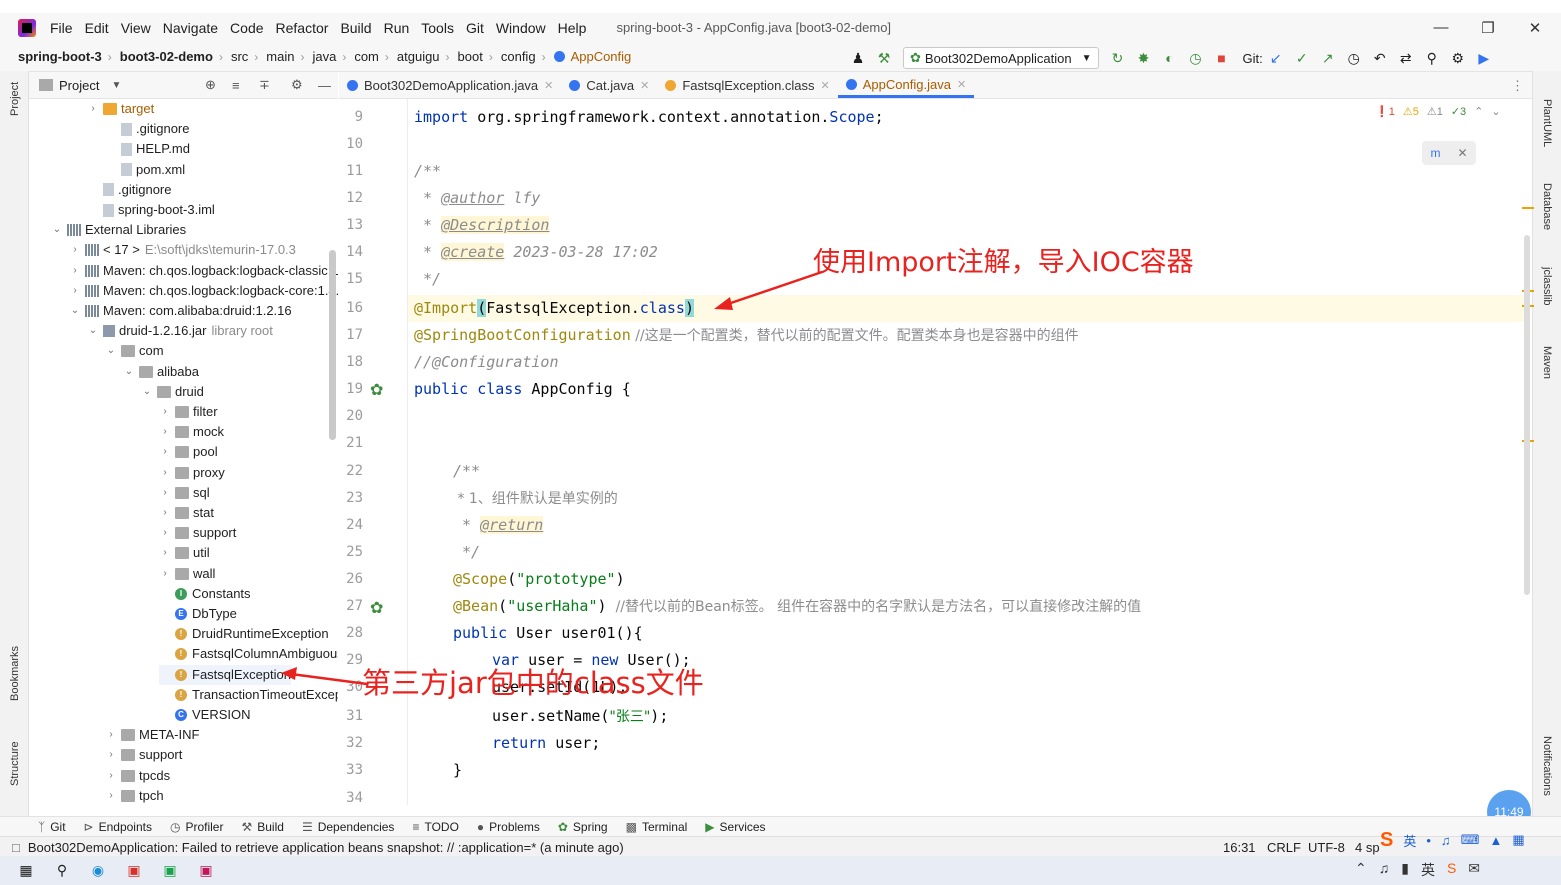 This screenshot has height=885, width=1561. What do you see at coordinates (1361, 870) in the screenshot?
I see `tray-chevron-up-icon: ⌃` at bounding box center [1361, 870].